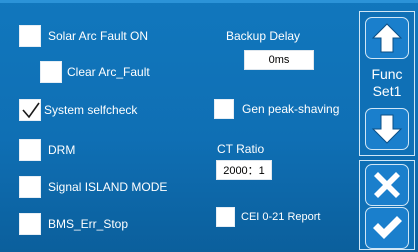  I want to click on page-down-button, so click(387, 129).